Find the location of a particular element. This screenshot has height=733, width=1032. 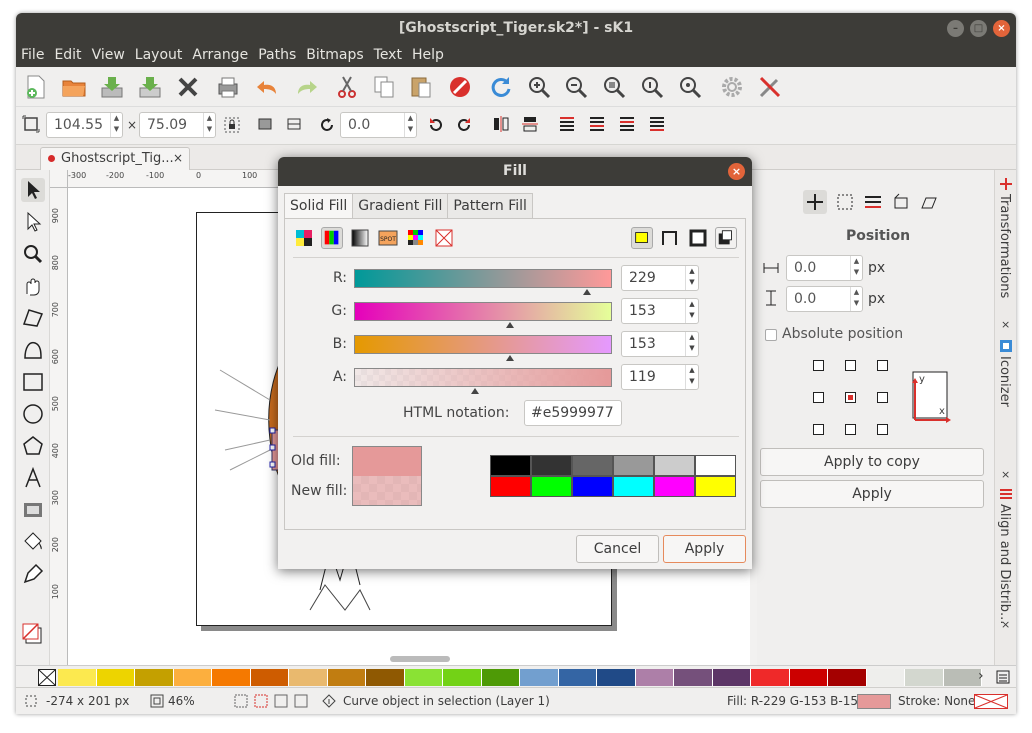

anchor-point-selected is located at coordinates (850, 397).